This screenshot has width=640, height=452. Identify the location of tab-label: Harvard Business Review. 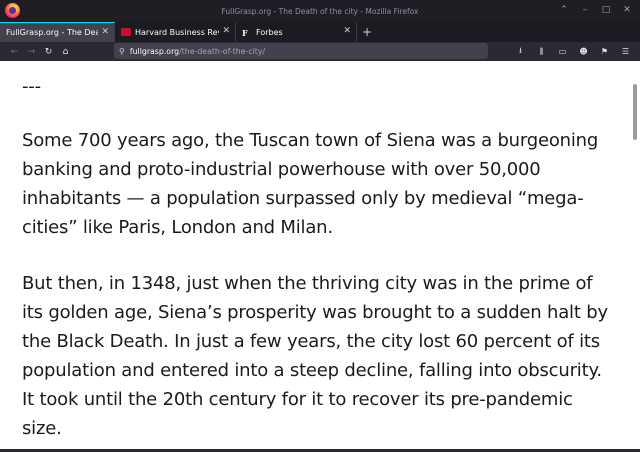
(177, 32).